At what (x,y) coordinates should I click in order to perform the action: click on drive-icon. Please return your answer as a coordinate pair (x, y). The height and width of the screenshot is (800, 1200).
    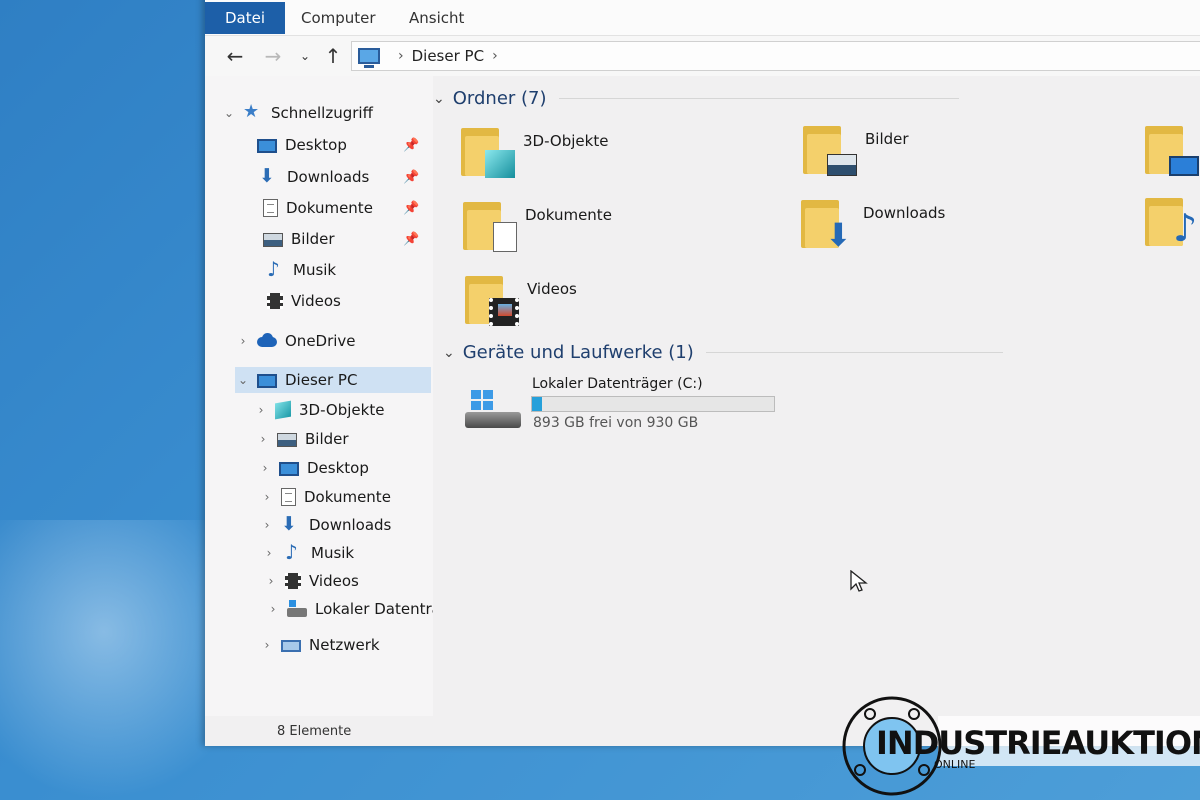
    Looking at the image, I should click on (297, 608).